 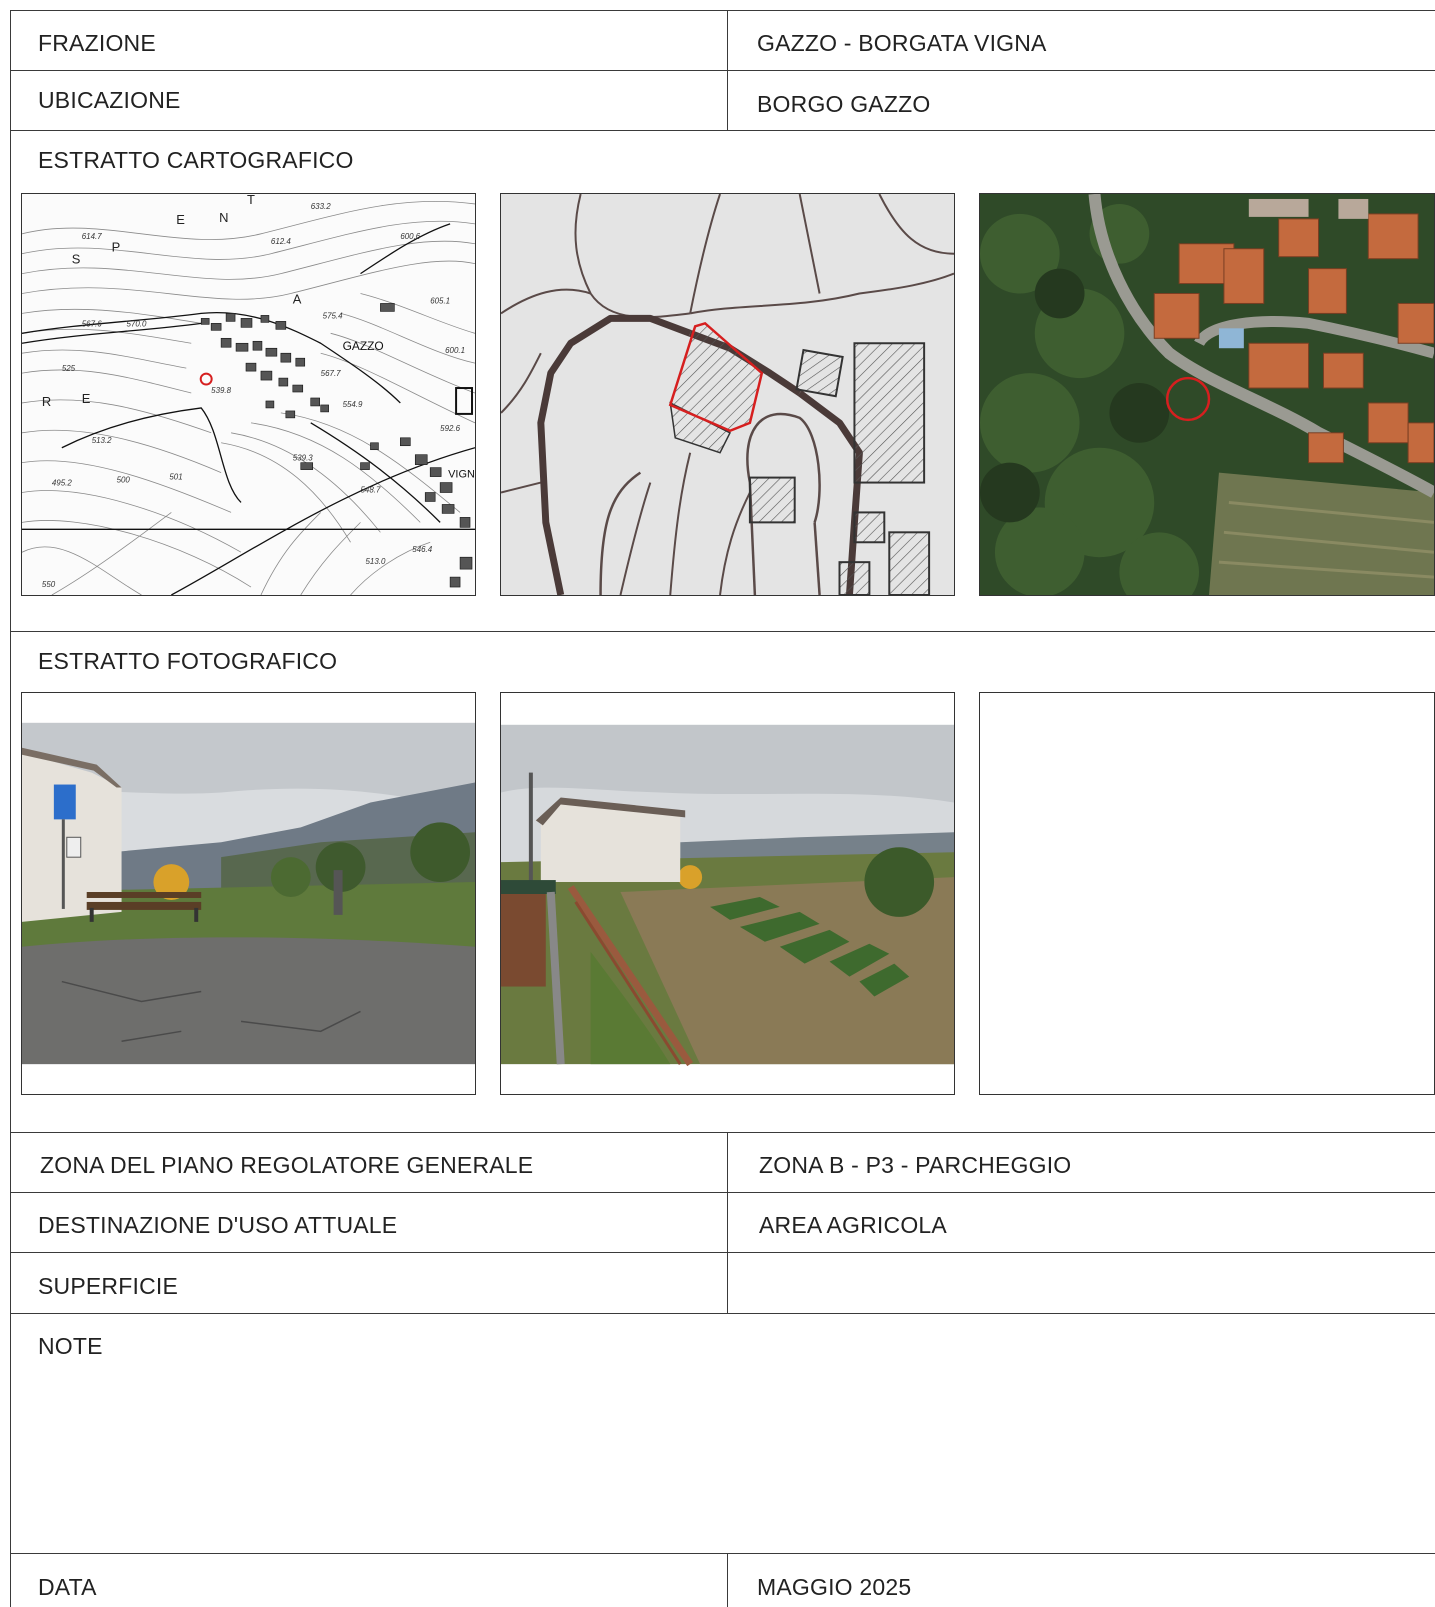 I want to click on svg-text: 525, so click(x=69, y=368).